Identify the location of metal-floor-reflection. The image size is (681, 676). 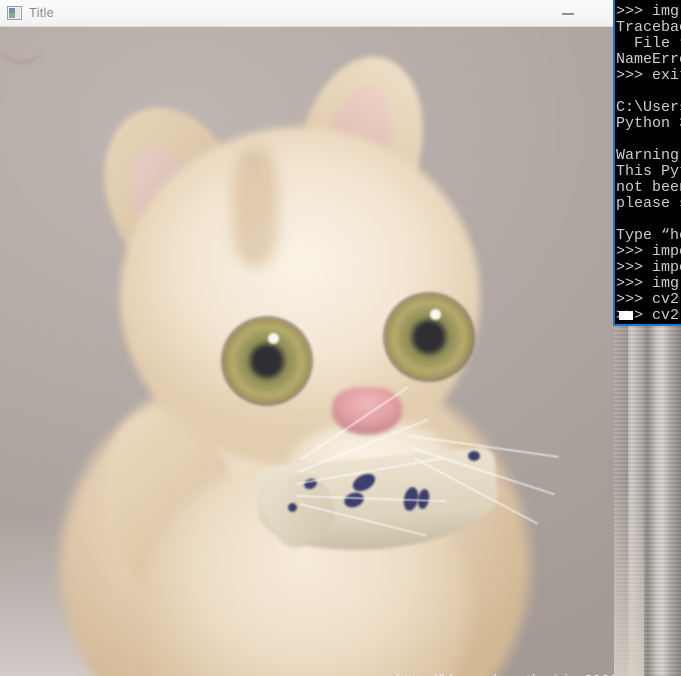
(629, 576).